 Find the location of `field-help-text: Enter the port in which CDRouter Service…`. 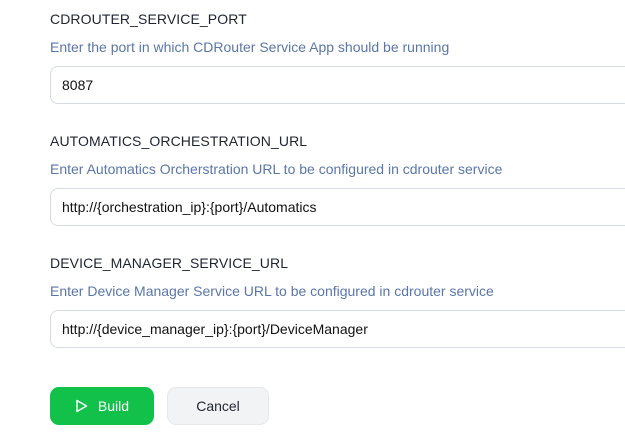

field-help-text: Enter the port in which CDRouter Service… is located at coordinates (250, 47).